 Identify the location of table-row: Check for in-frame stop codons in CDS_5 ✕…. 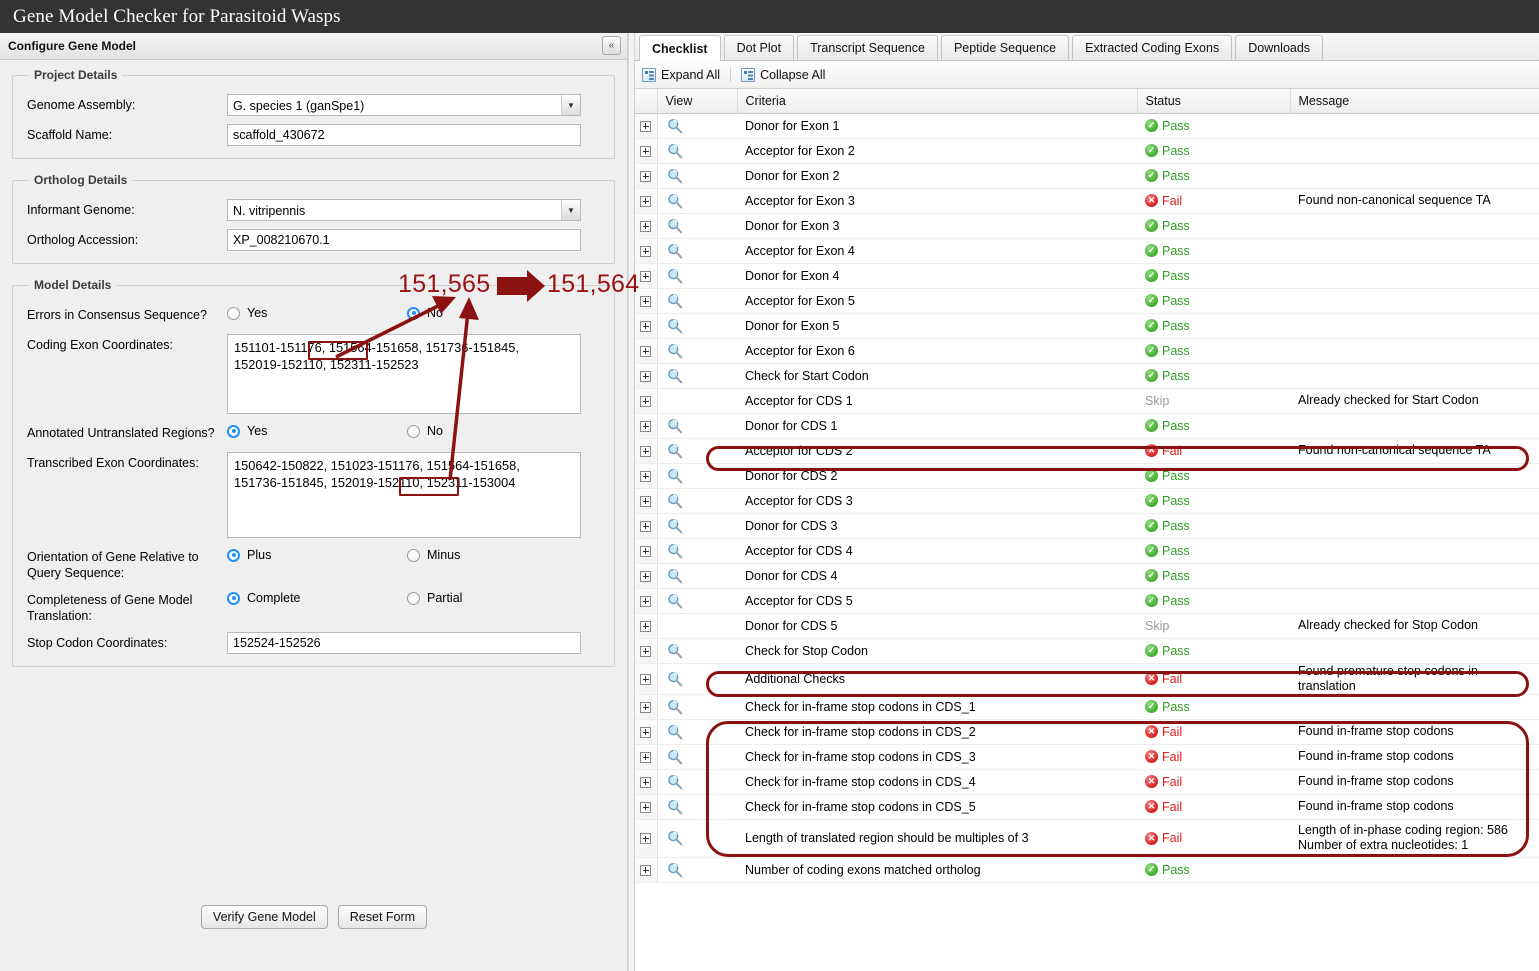
(1087, 807).